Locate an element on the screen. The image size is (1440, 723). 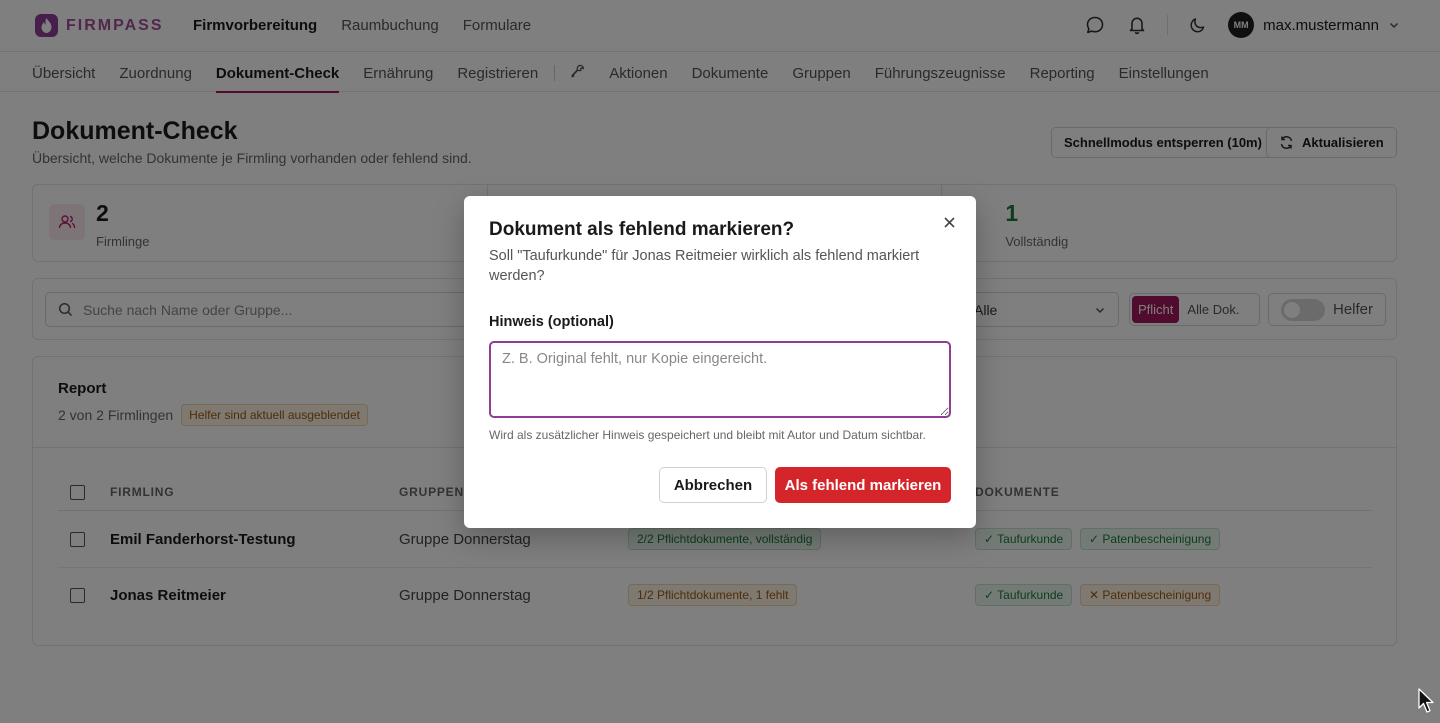
field-label: Hinweis (optional) is located at coordinates (551, 322).